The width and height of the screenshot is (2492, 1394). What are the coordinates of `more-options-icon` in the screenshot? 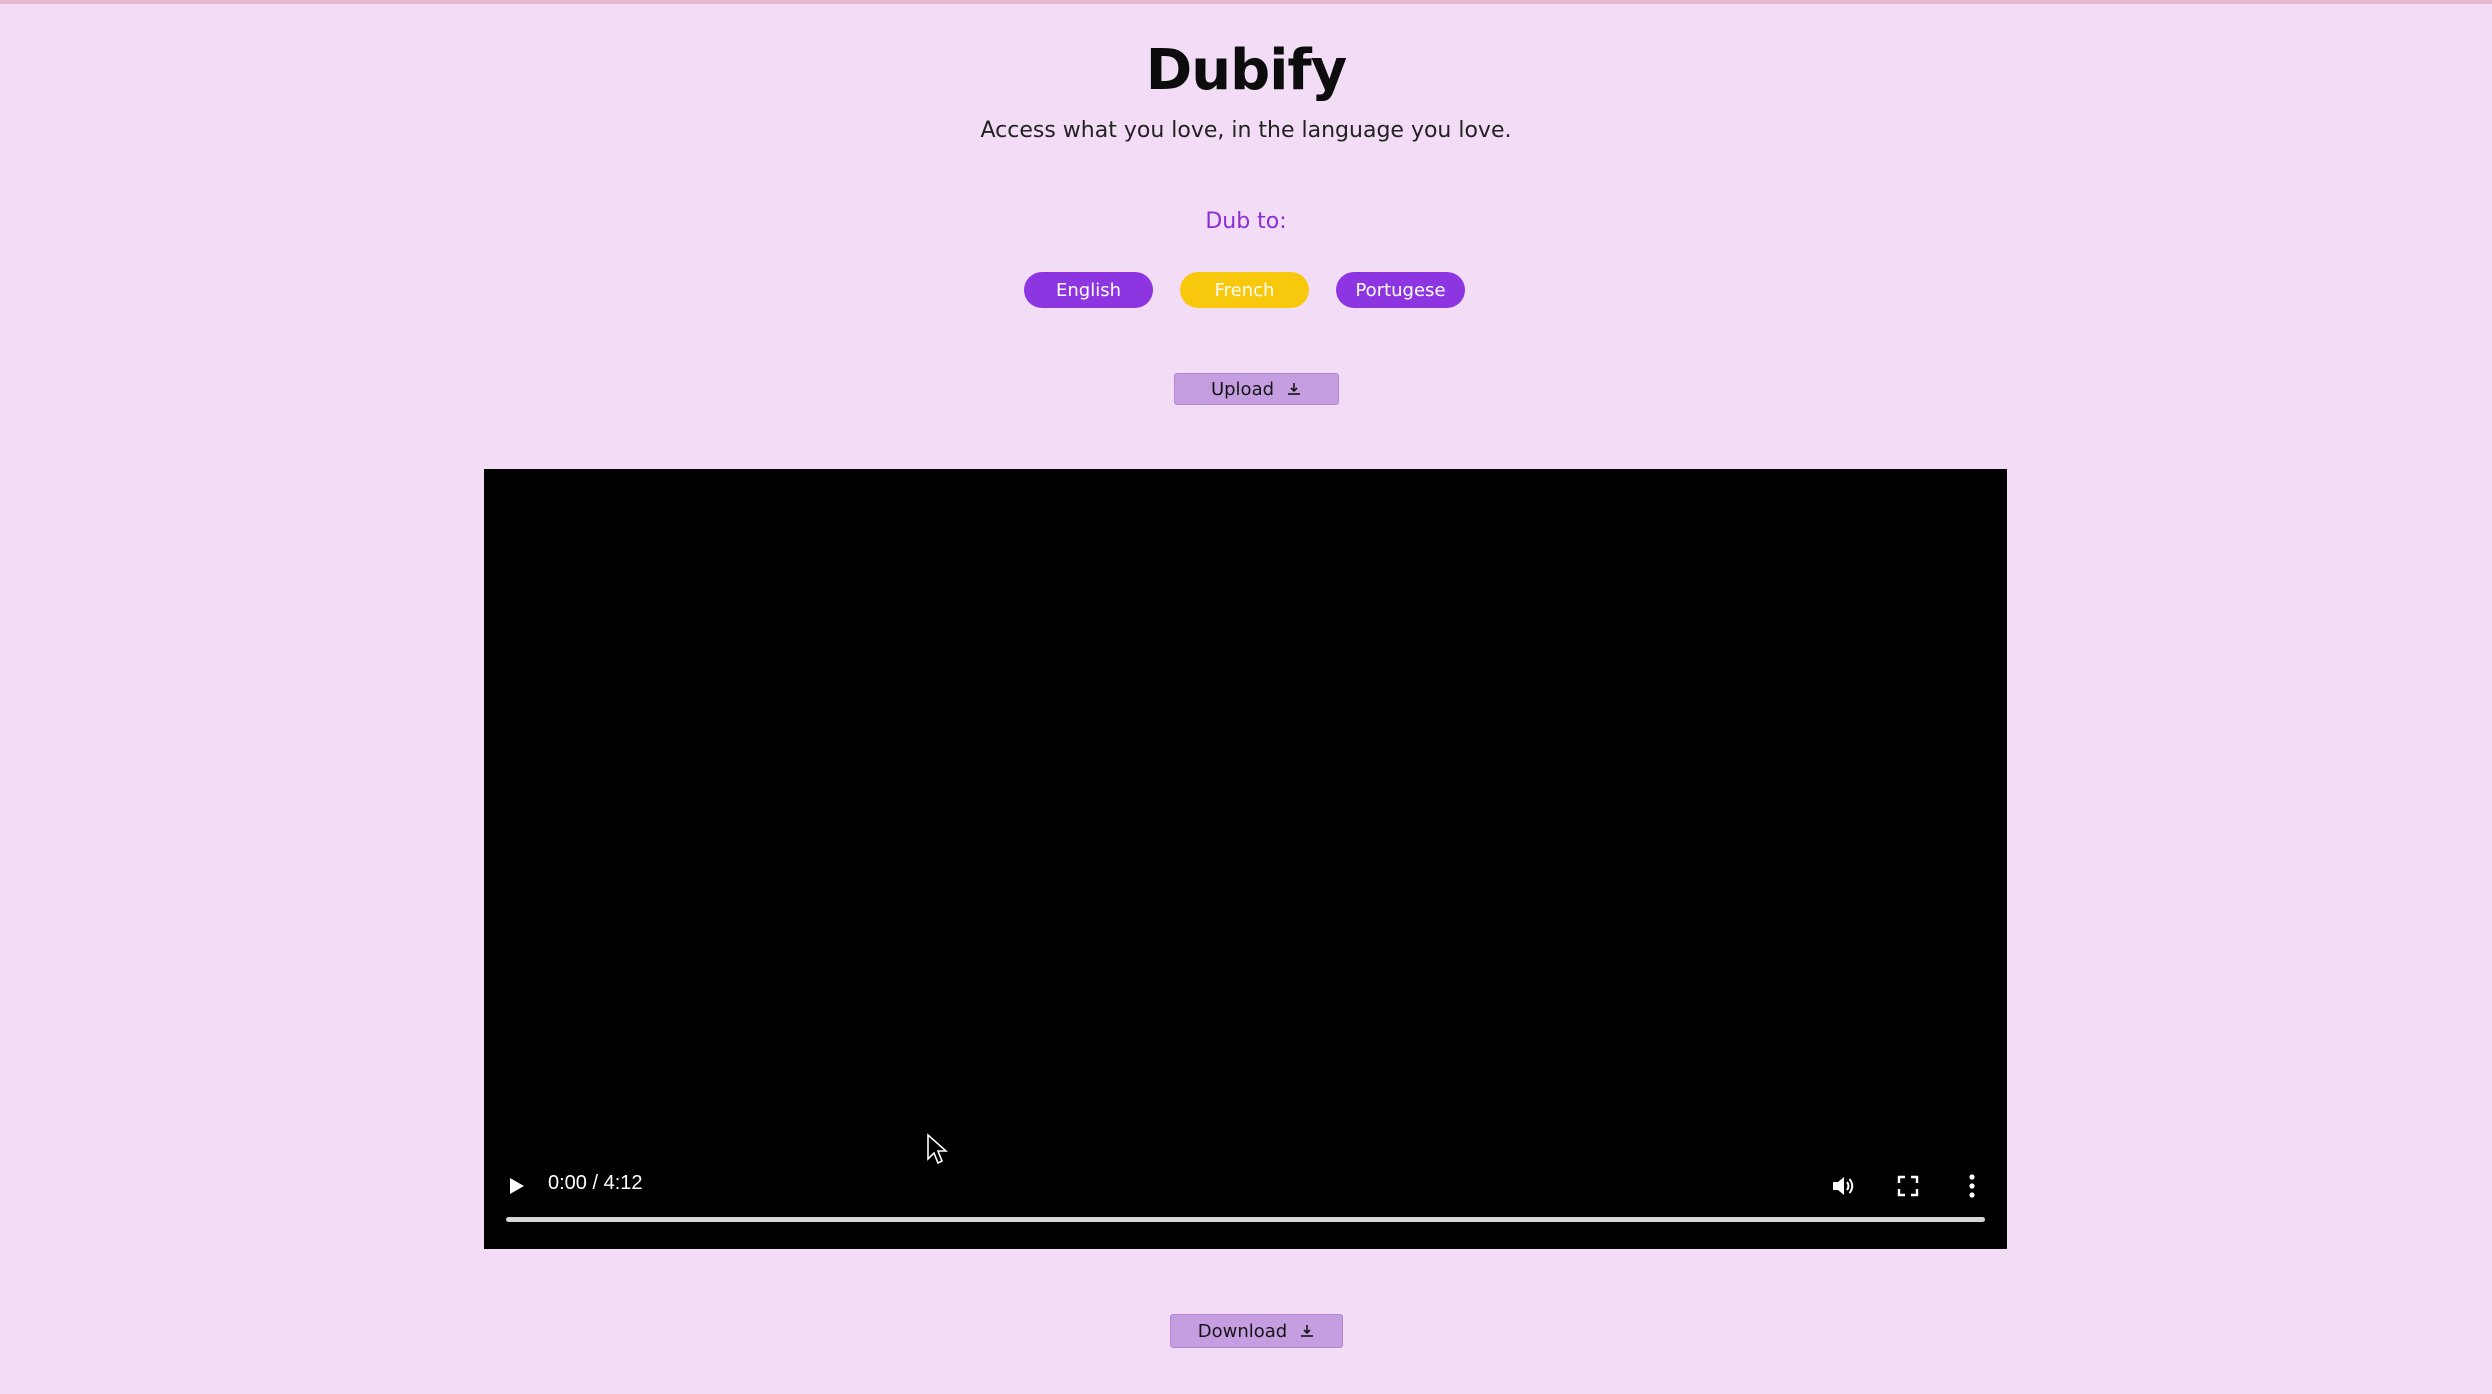 It's located at (1972, 1186).